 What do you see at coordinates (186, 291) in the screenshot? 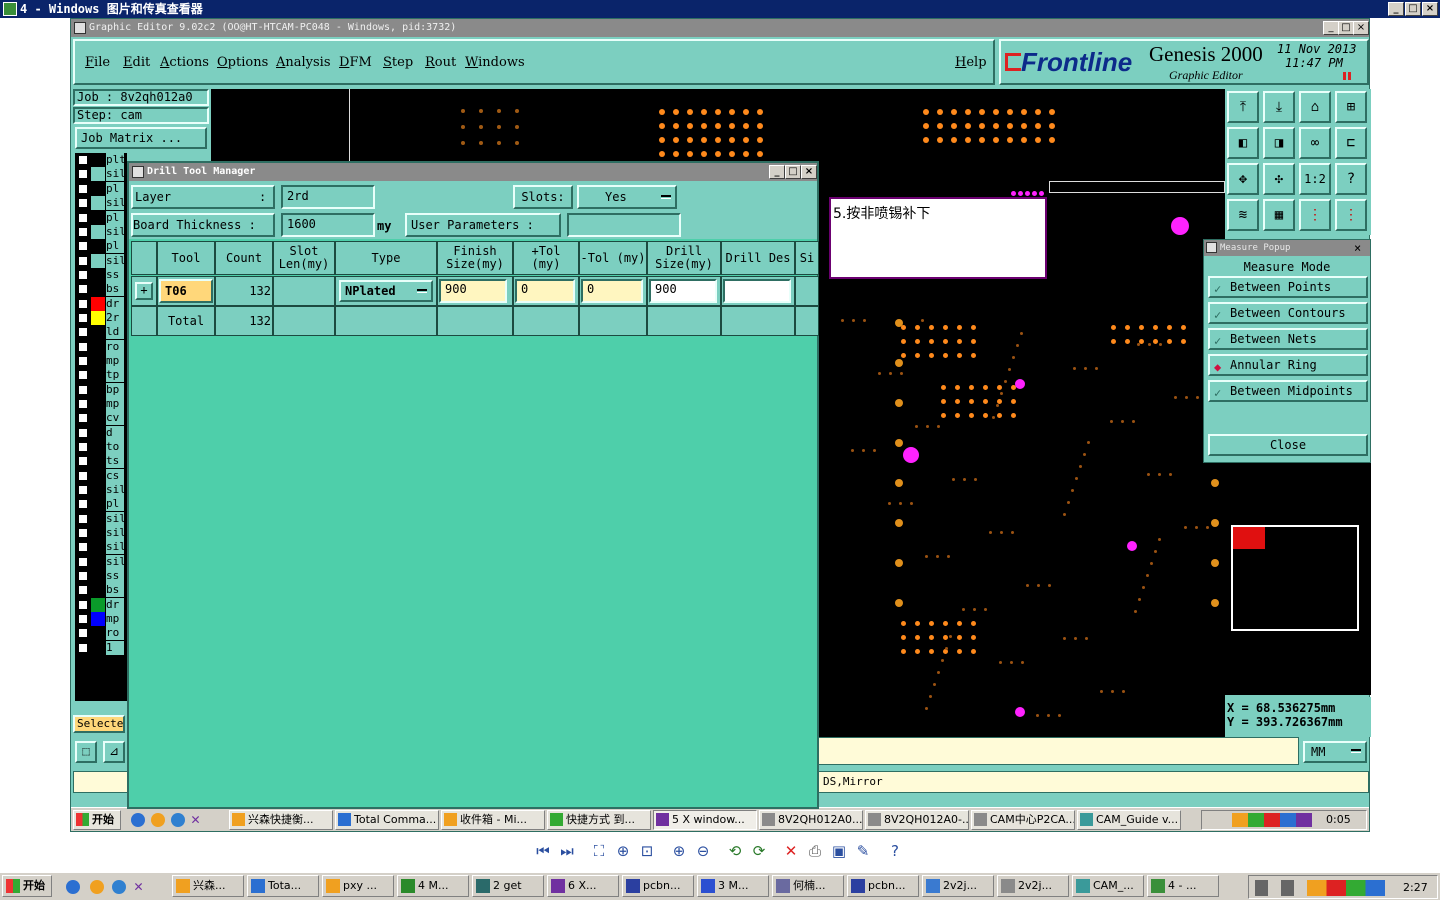
I see `tool-button: T06` at bounding box center [186, 291].